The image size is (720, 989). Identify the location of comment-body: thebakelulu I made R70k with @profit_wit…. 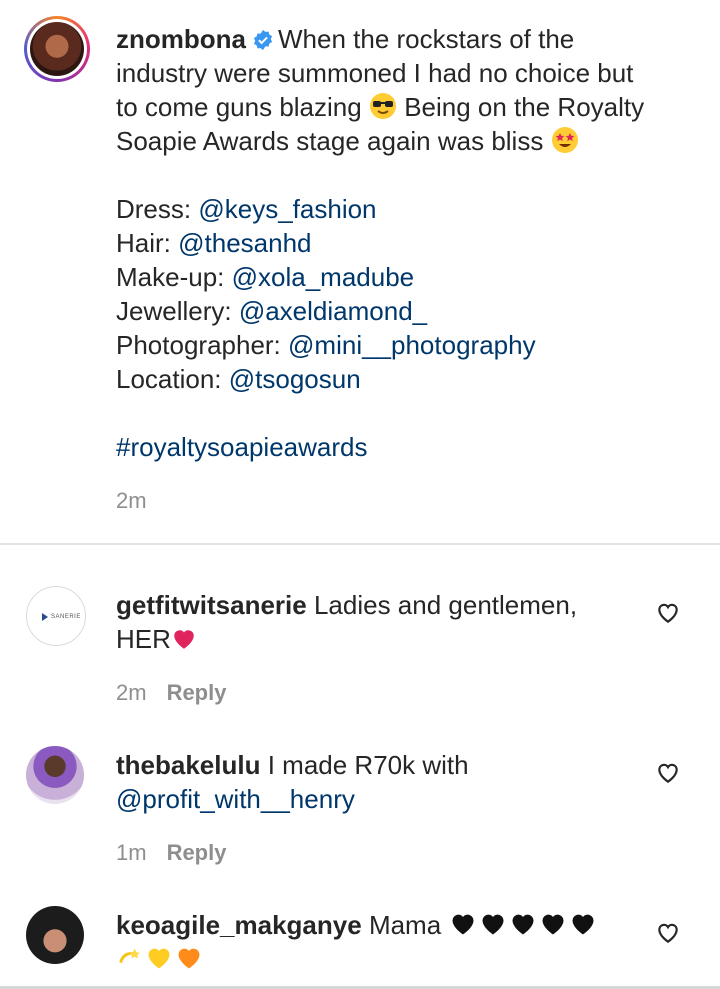
(376, 782).